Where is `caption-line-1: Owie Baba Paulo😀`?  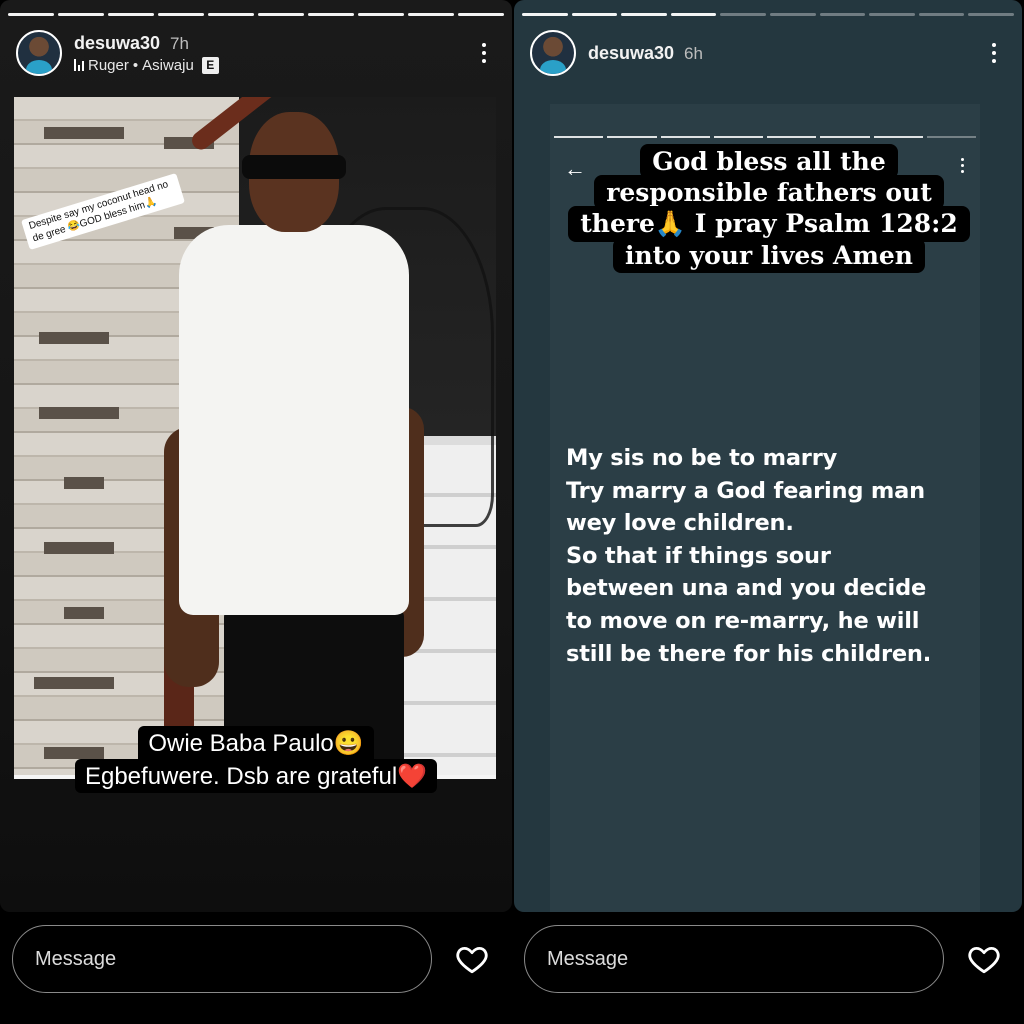 caption-line-1: Owie Baba Paulo😀 is located at coordinates (256, 743).